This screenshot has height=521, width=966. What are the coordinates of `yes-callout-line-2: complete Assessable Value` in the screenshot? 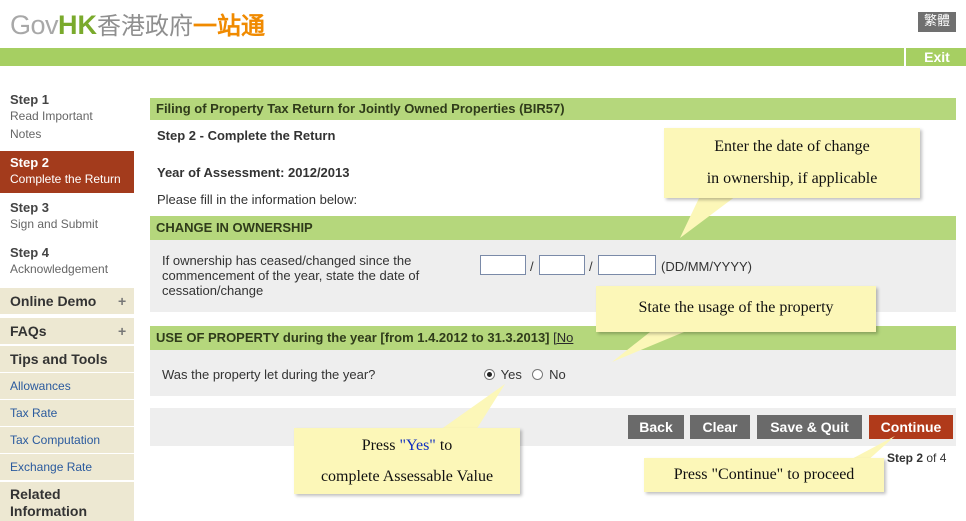 It's located at (407, 476).